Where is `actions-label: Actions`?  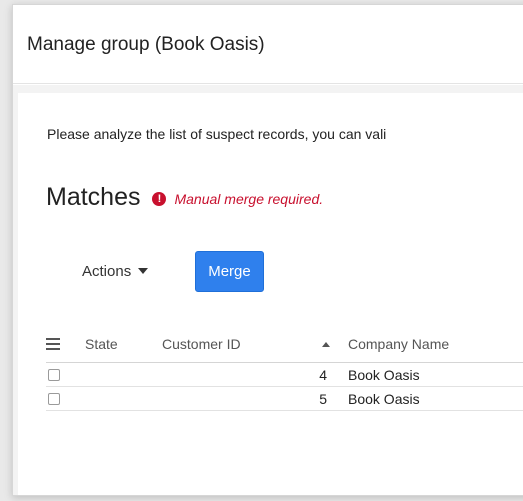
actions-label: Actions is located at coordinates (107, 271).